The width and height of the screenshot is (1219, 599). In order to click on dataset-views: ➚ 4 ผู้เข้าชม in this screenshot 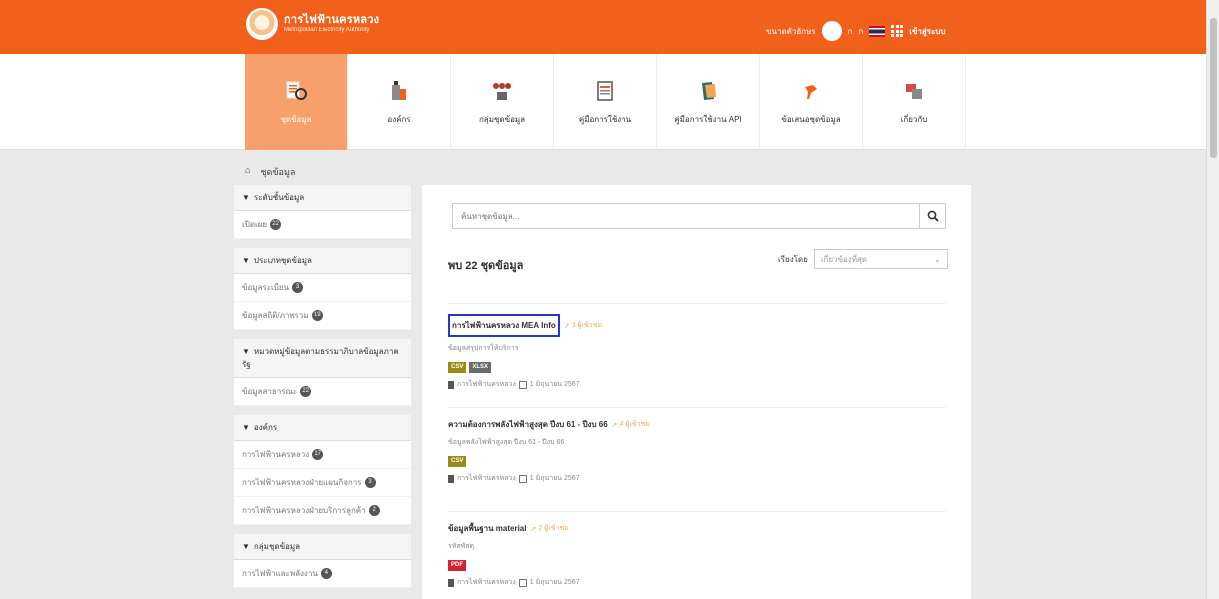, I will do `click(631, 424)`.